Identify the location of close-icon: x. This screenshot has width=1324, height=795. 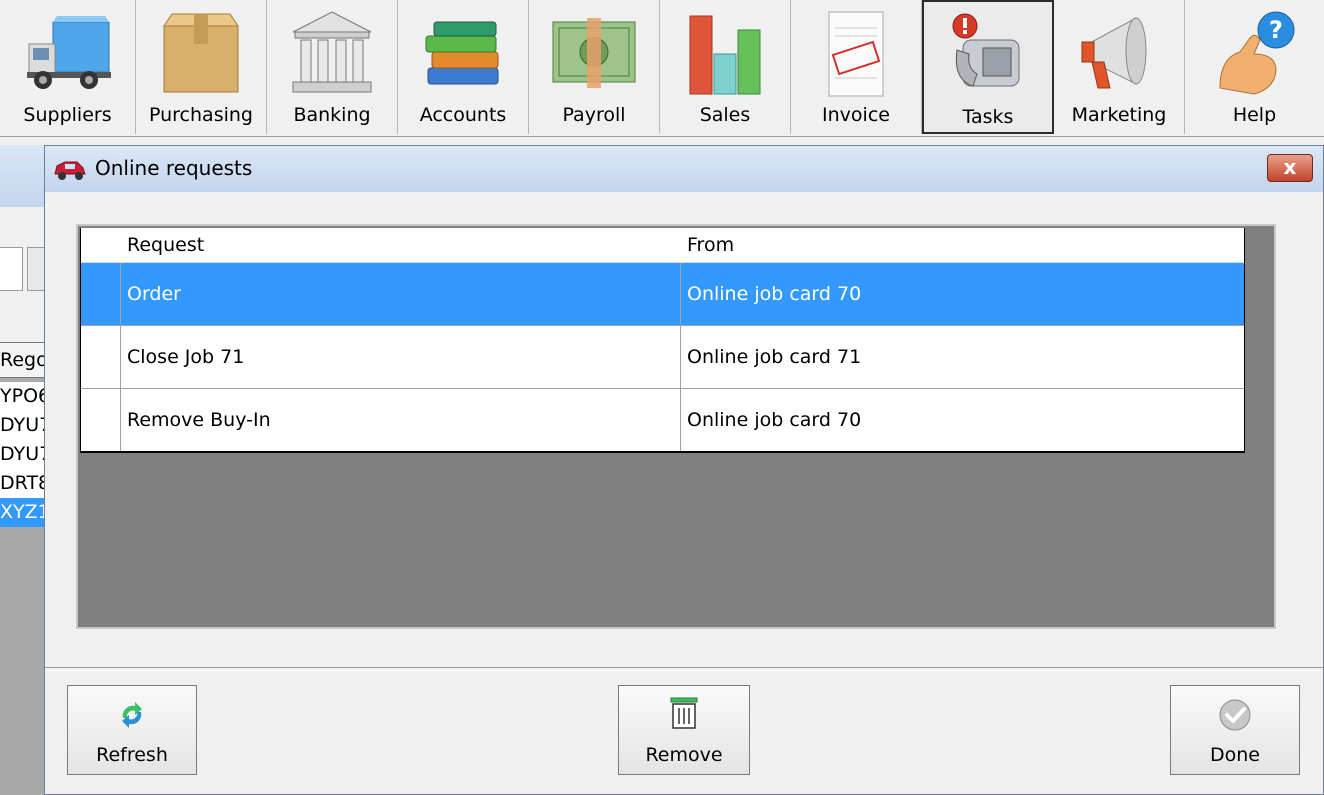
(1290, 167).